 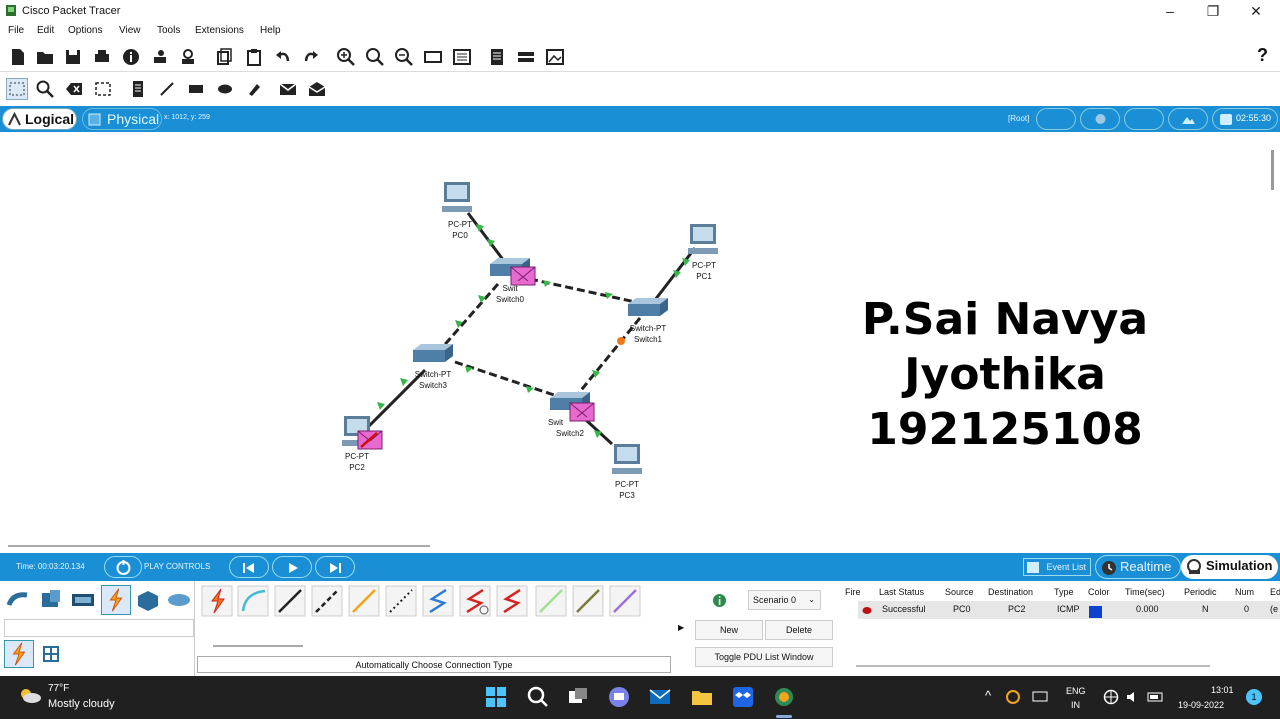 What do you see at coordinates (73, 57) in the screenshot?
I see `save-icon` at bounding box center [73, 57].